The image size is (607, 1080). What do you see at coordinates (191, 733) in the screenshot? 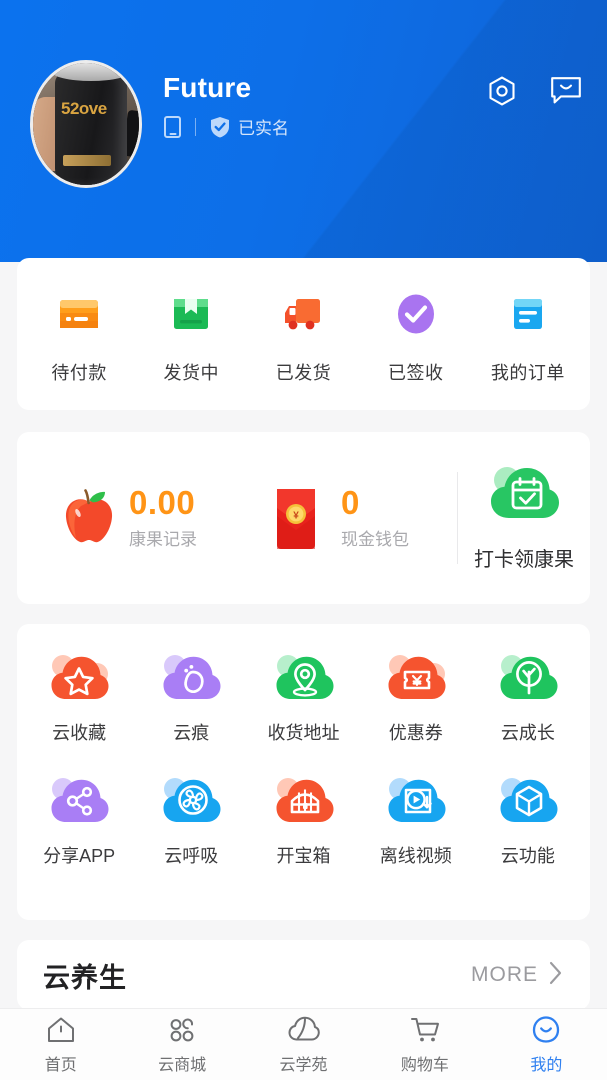
I see `feature-label: 云痕` at bounding box center [191, 733].